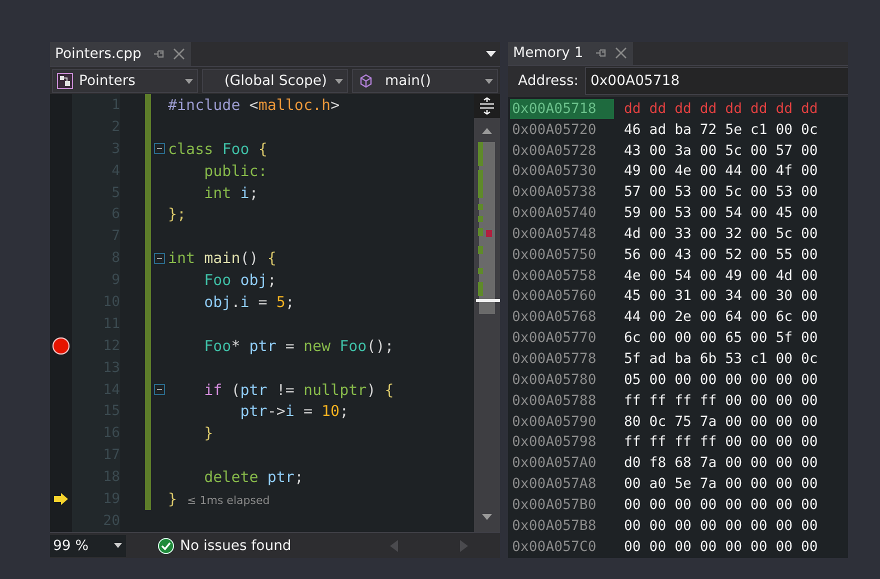  I want to click on issues-status: No issues found, so click(236, 546).